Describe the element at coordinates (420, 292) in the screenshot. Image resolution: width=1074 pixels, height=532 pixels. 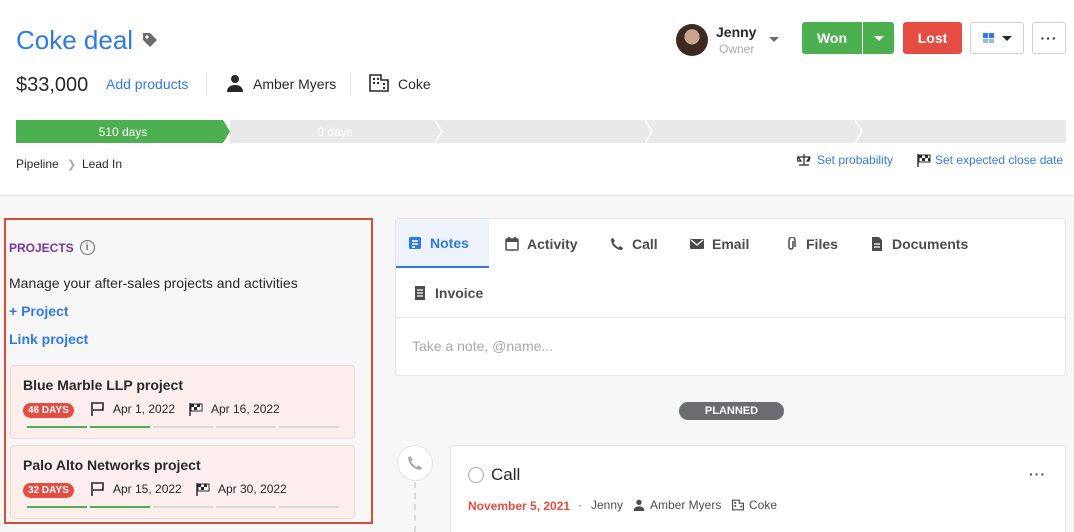
I see `invoice-icon` at that location.